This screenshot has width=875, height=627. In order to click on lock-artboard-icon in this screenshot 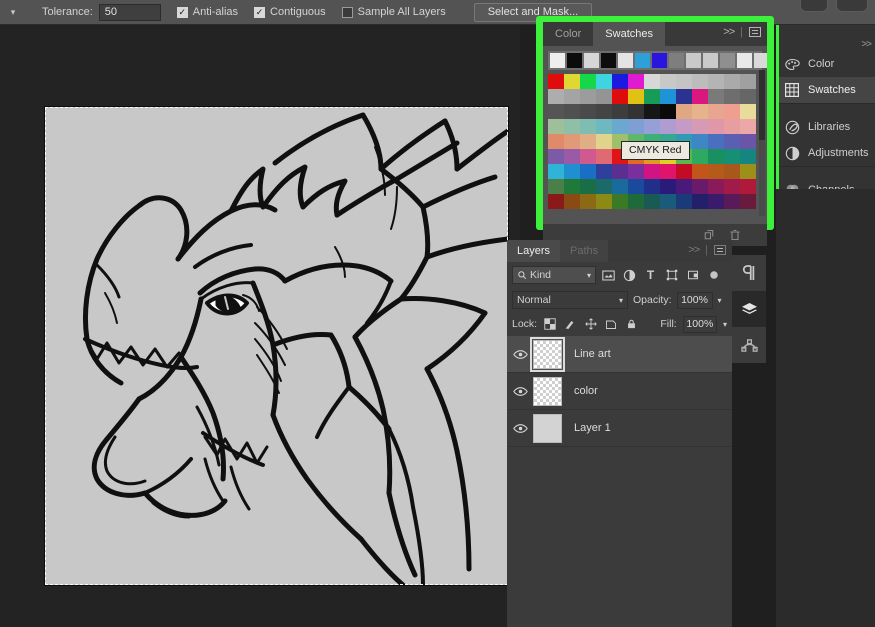, I will do `click(611, 324)`.